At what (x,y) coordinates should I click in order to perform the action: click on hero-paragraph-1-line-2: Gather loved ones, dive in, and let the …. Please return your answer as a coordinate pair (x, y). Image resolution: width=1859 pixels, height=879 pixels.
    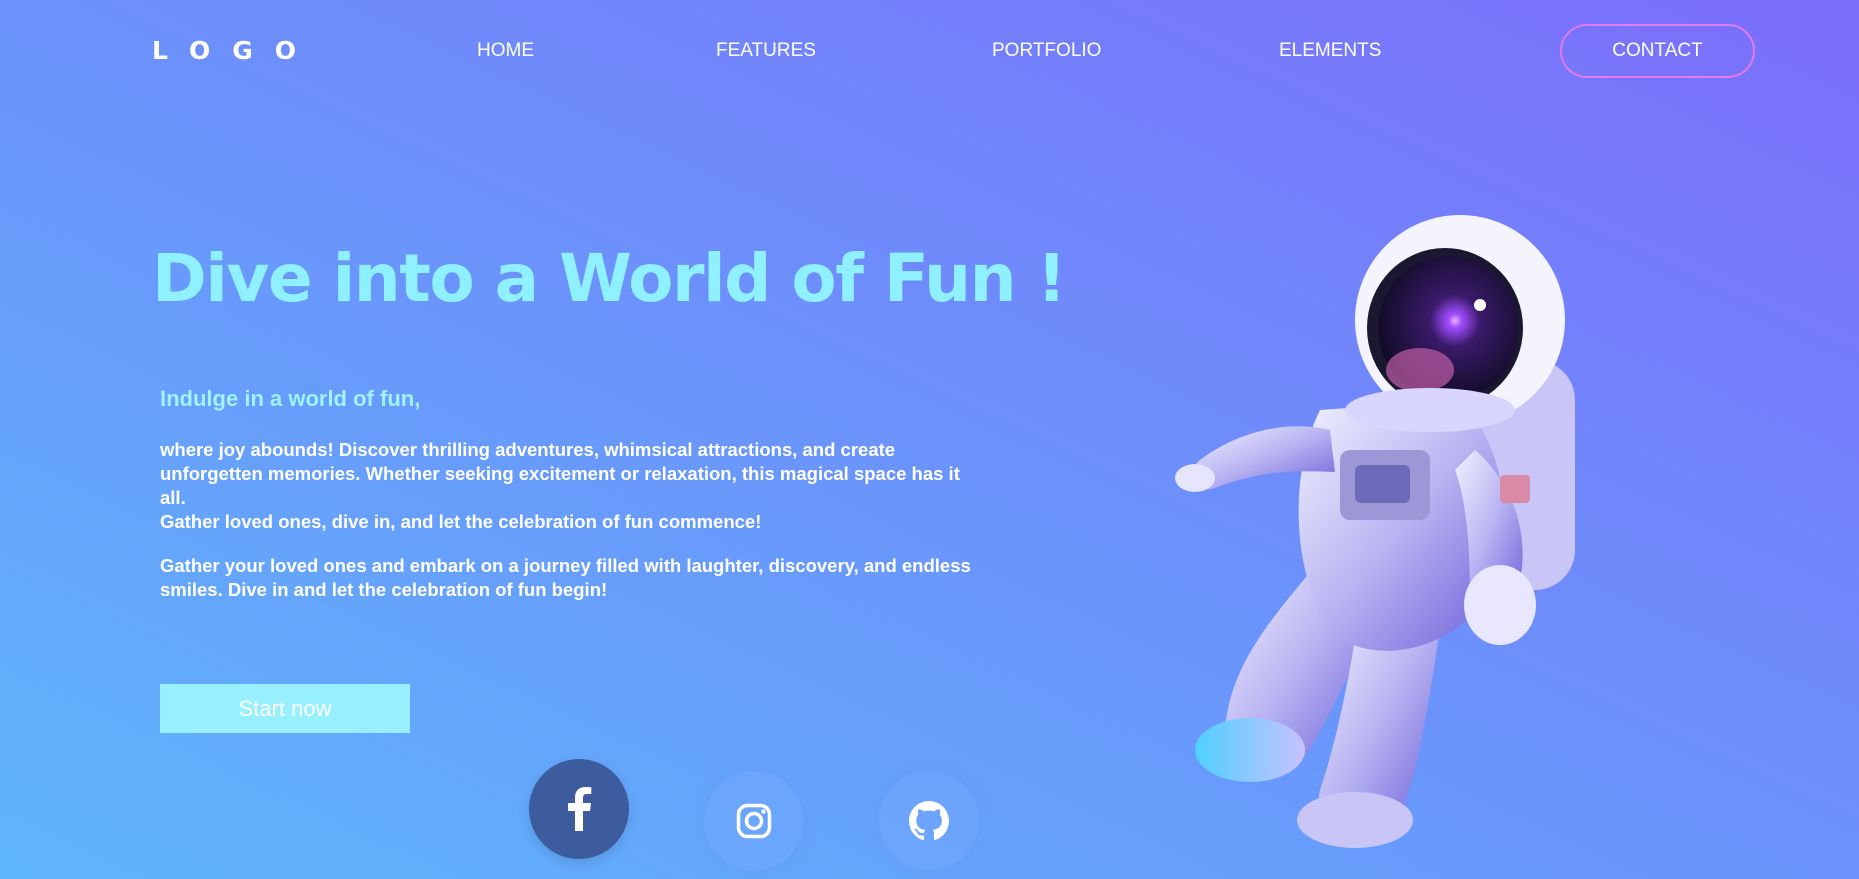
    Looking at the image, I should click on (461, 521).